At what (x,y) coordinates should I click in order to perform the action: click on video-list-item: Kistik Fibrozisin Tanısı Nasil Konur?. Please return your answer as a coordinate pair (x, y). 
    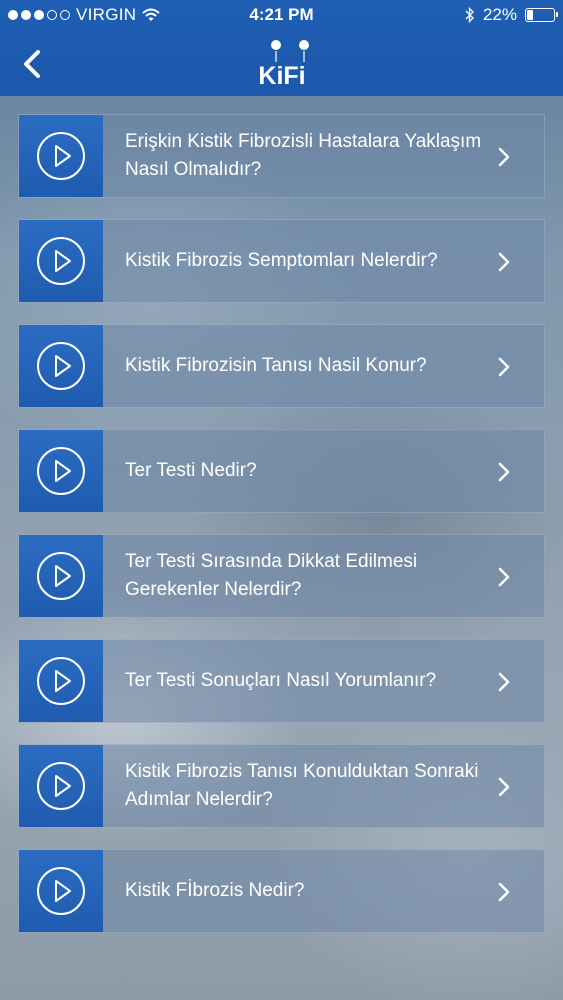
    Looking at the image, I should click on (281, 366).